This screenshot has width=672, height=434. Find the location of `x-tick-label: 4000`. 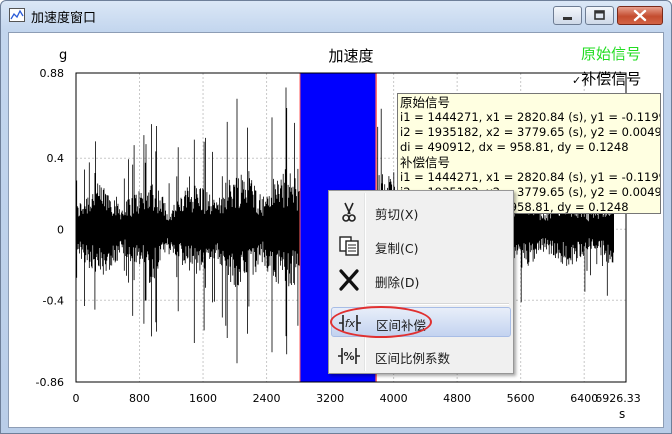

x-tick-label: 4000 is located at coordinates (394, 398).